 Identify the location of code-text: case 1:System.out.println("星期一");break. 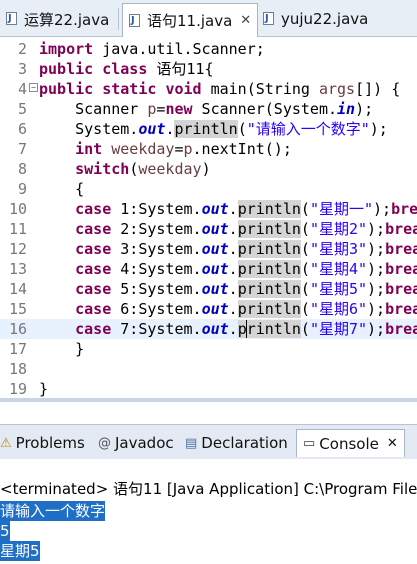
(228, 209).